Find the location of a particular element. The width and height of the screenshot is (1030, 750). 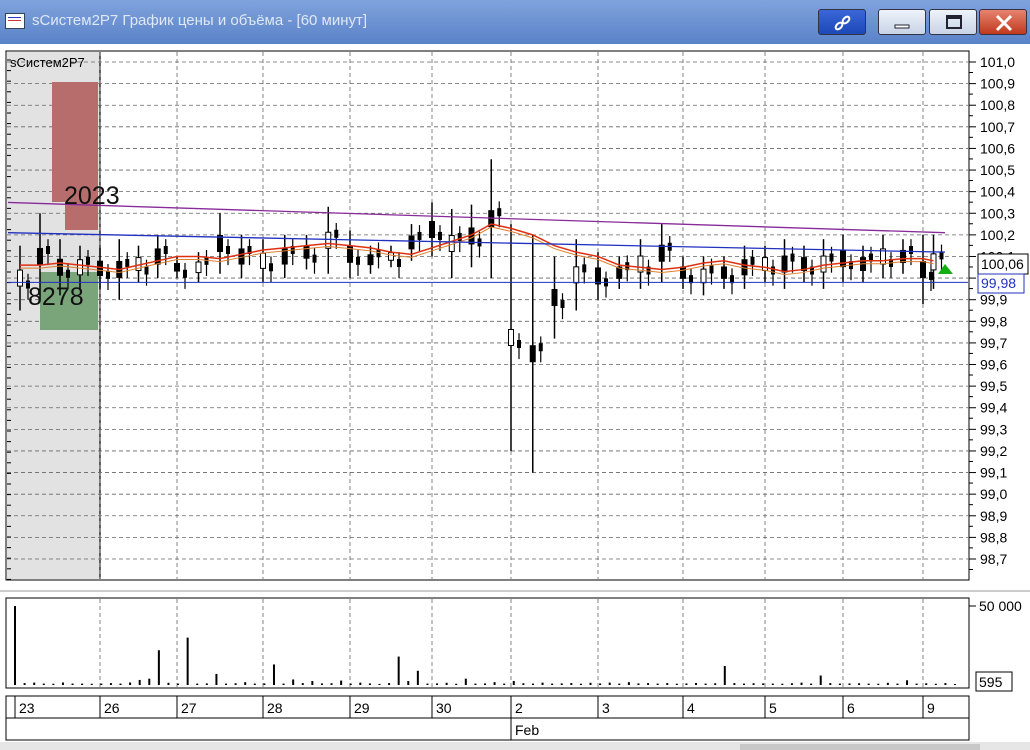

close-icon is located at coordinates (1004, 23).